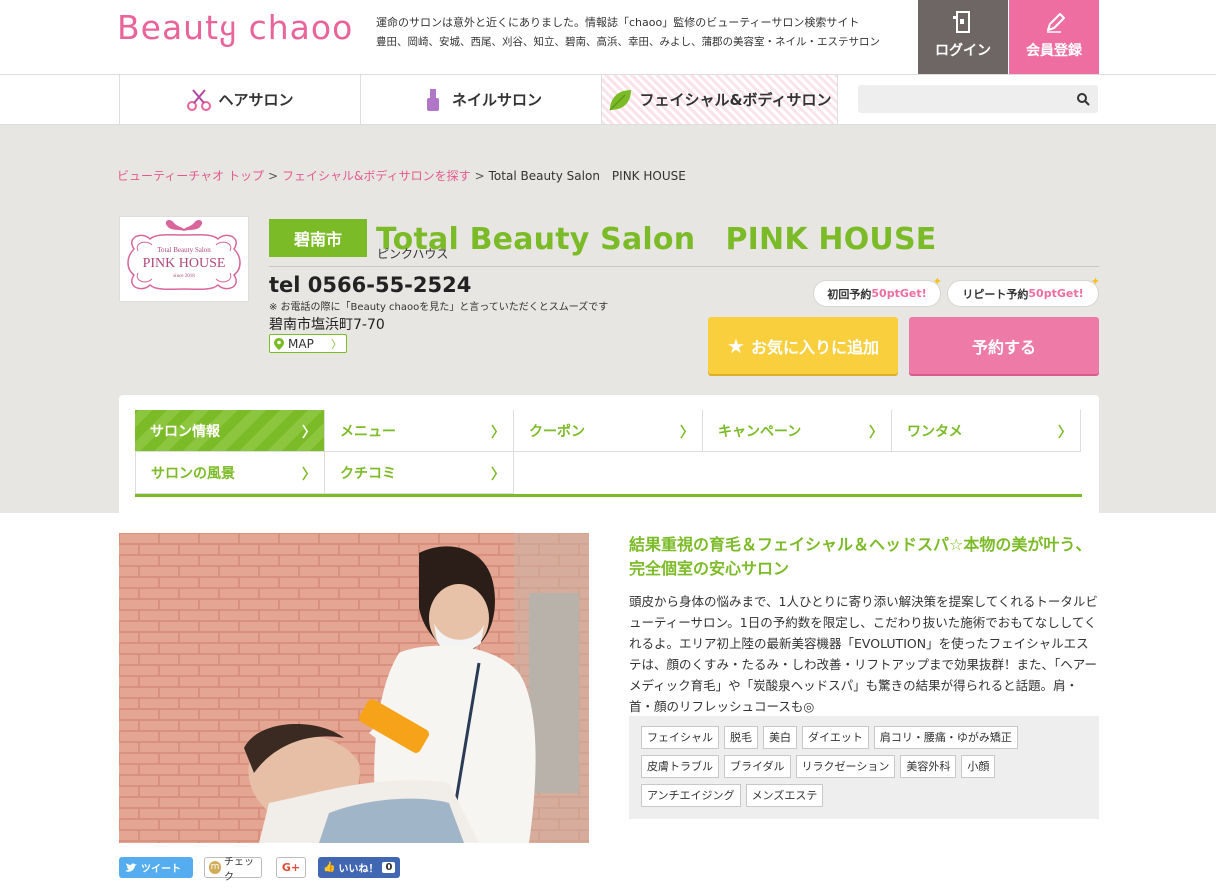 This screenshot has width=1216, height=890. What do you see at coordinates (978, 99) in the screenshot?
I see `search-input` at bounding box center [978, 99].